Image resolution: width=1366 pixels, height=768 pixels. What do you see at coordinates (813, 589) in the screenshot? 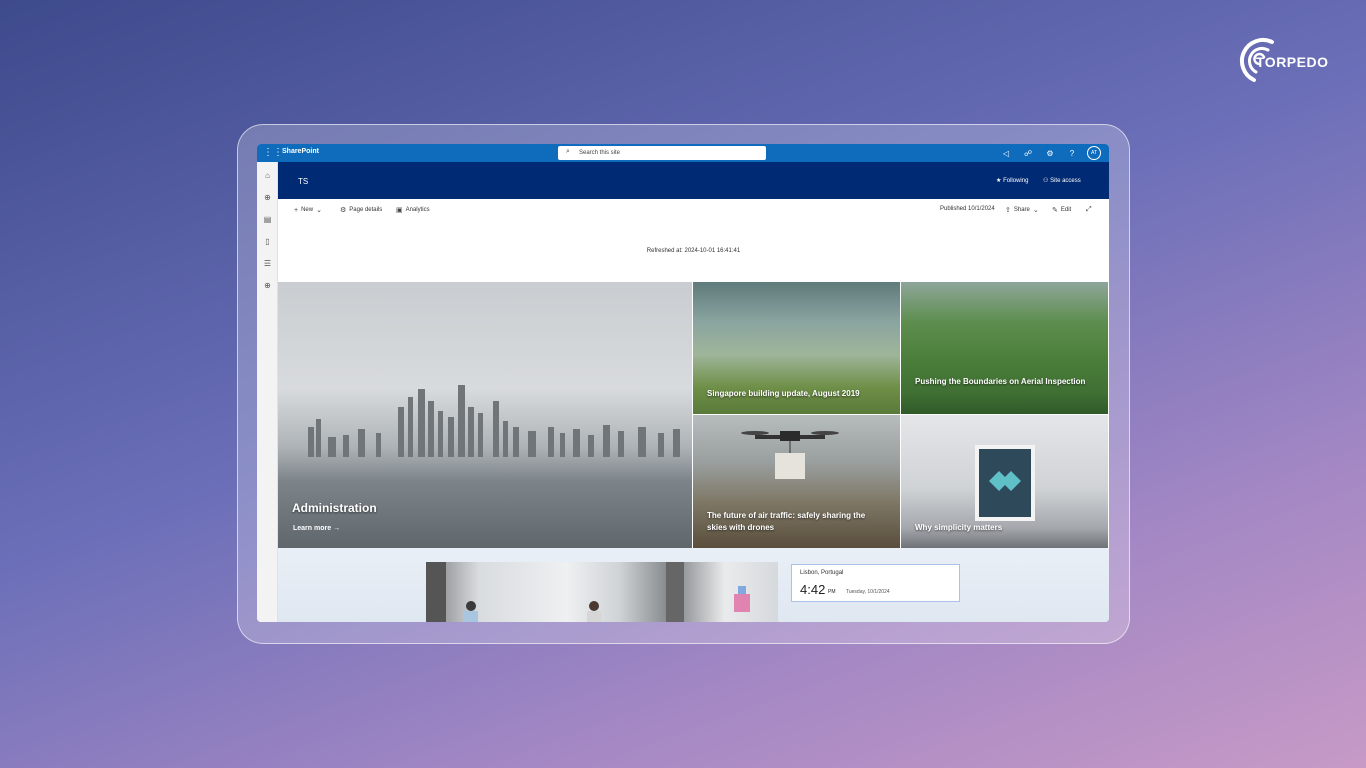
I see `clock-time: 4:42` at bounding box center [813, 589].